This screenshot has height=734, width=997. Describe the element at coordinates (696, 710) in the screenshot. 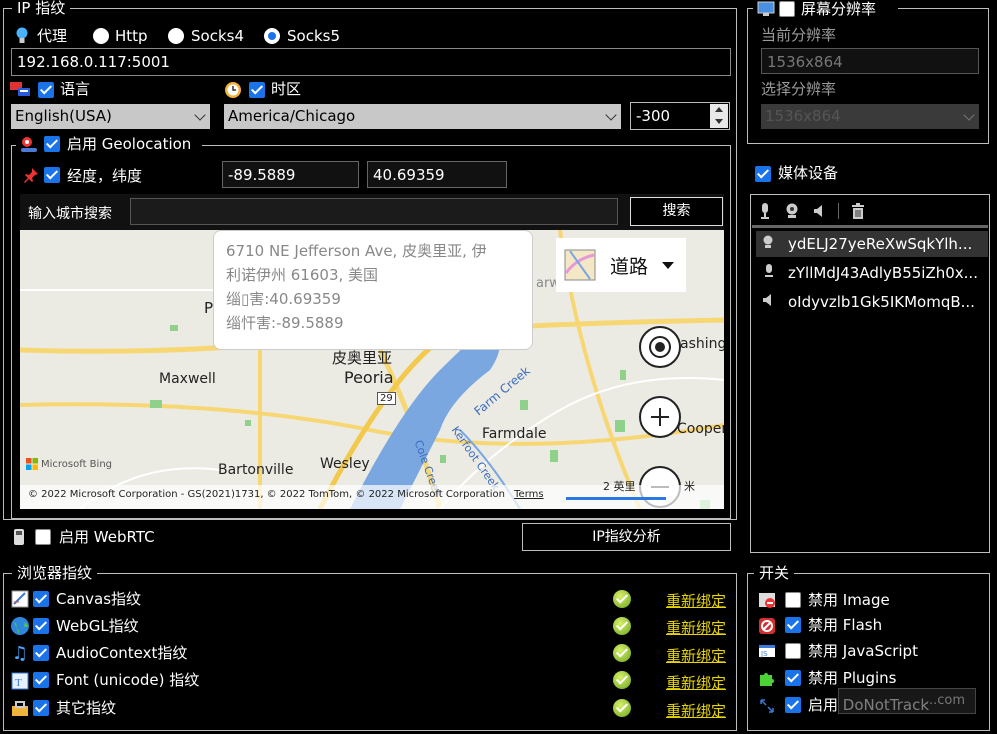

I see `other-rebind-link: 重新绑定` at that location.